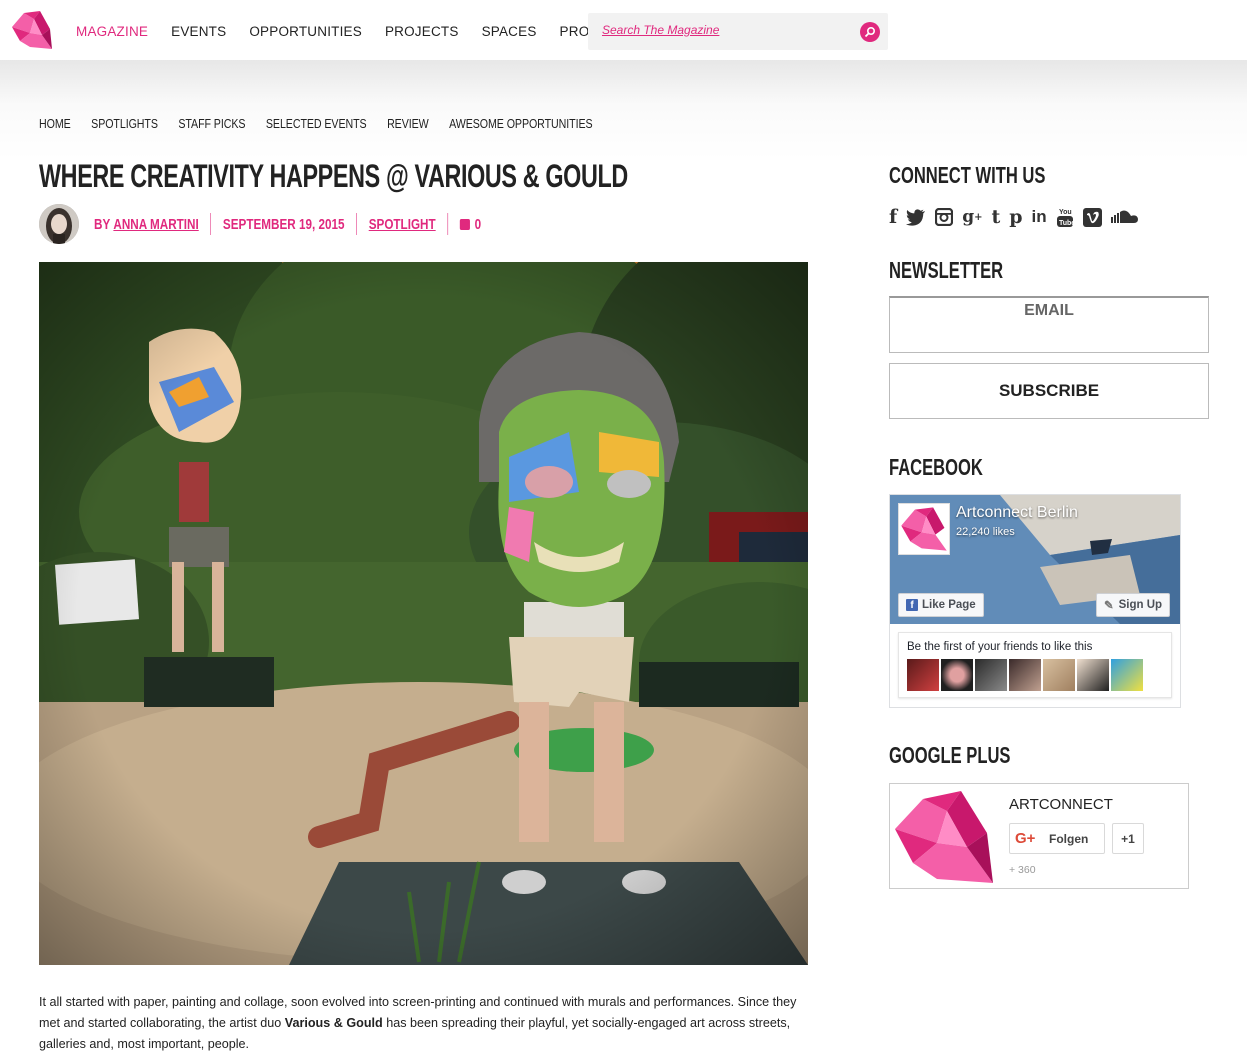 This screenshot has width=1247, height=1059. I want to click on author-link: ANNA MARTINI, so click(155, 224).